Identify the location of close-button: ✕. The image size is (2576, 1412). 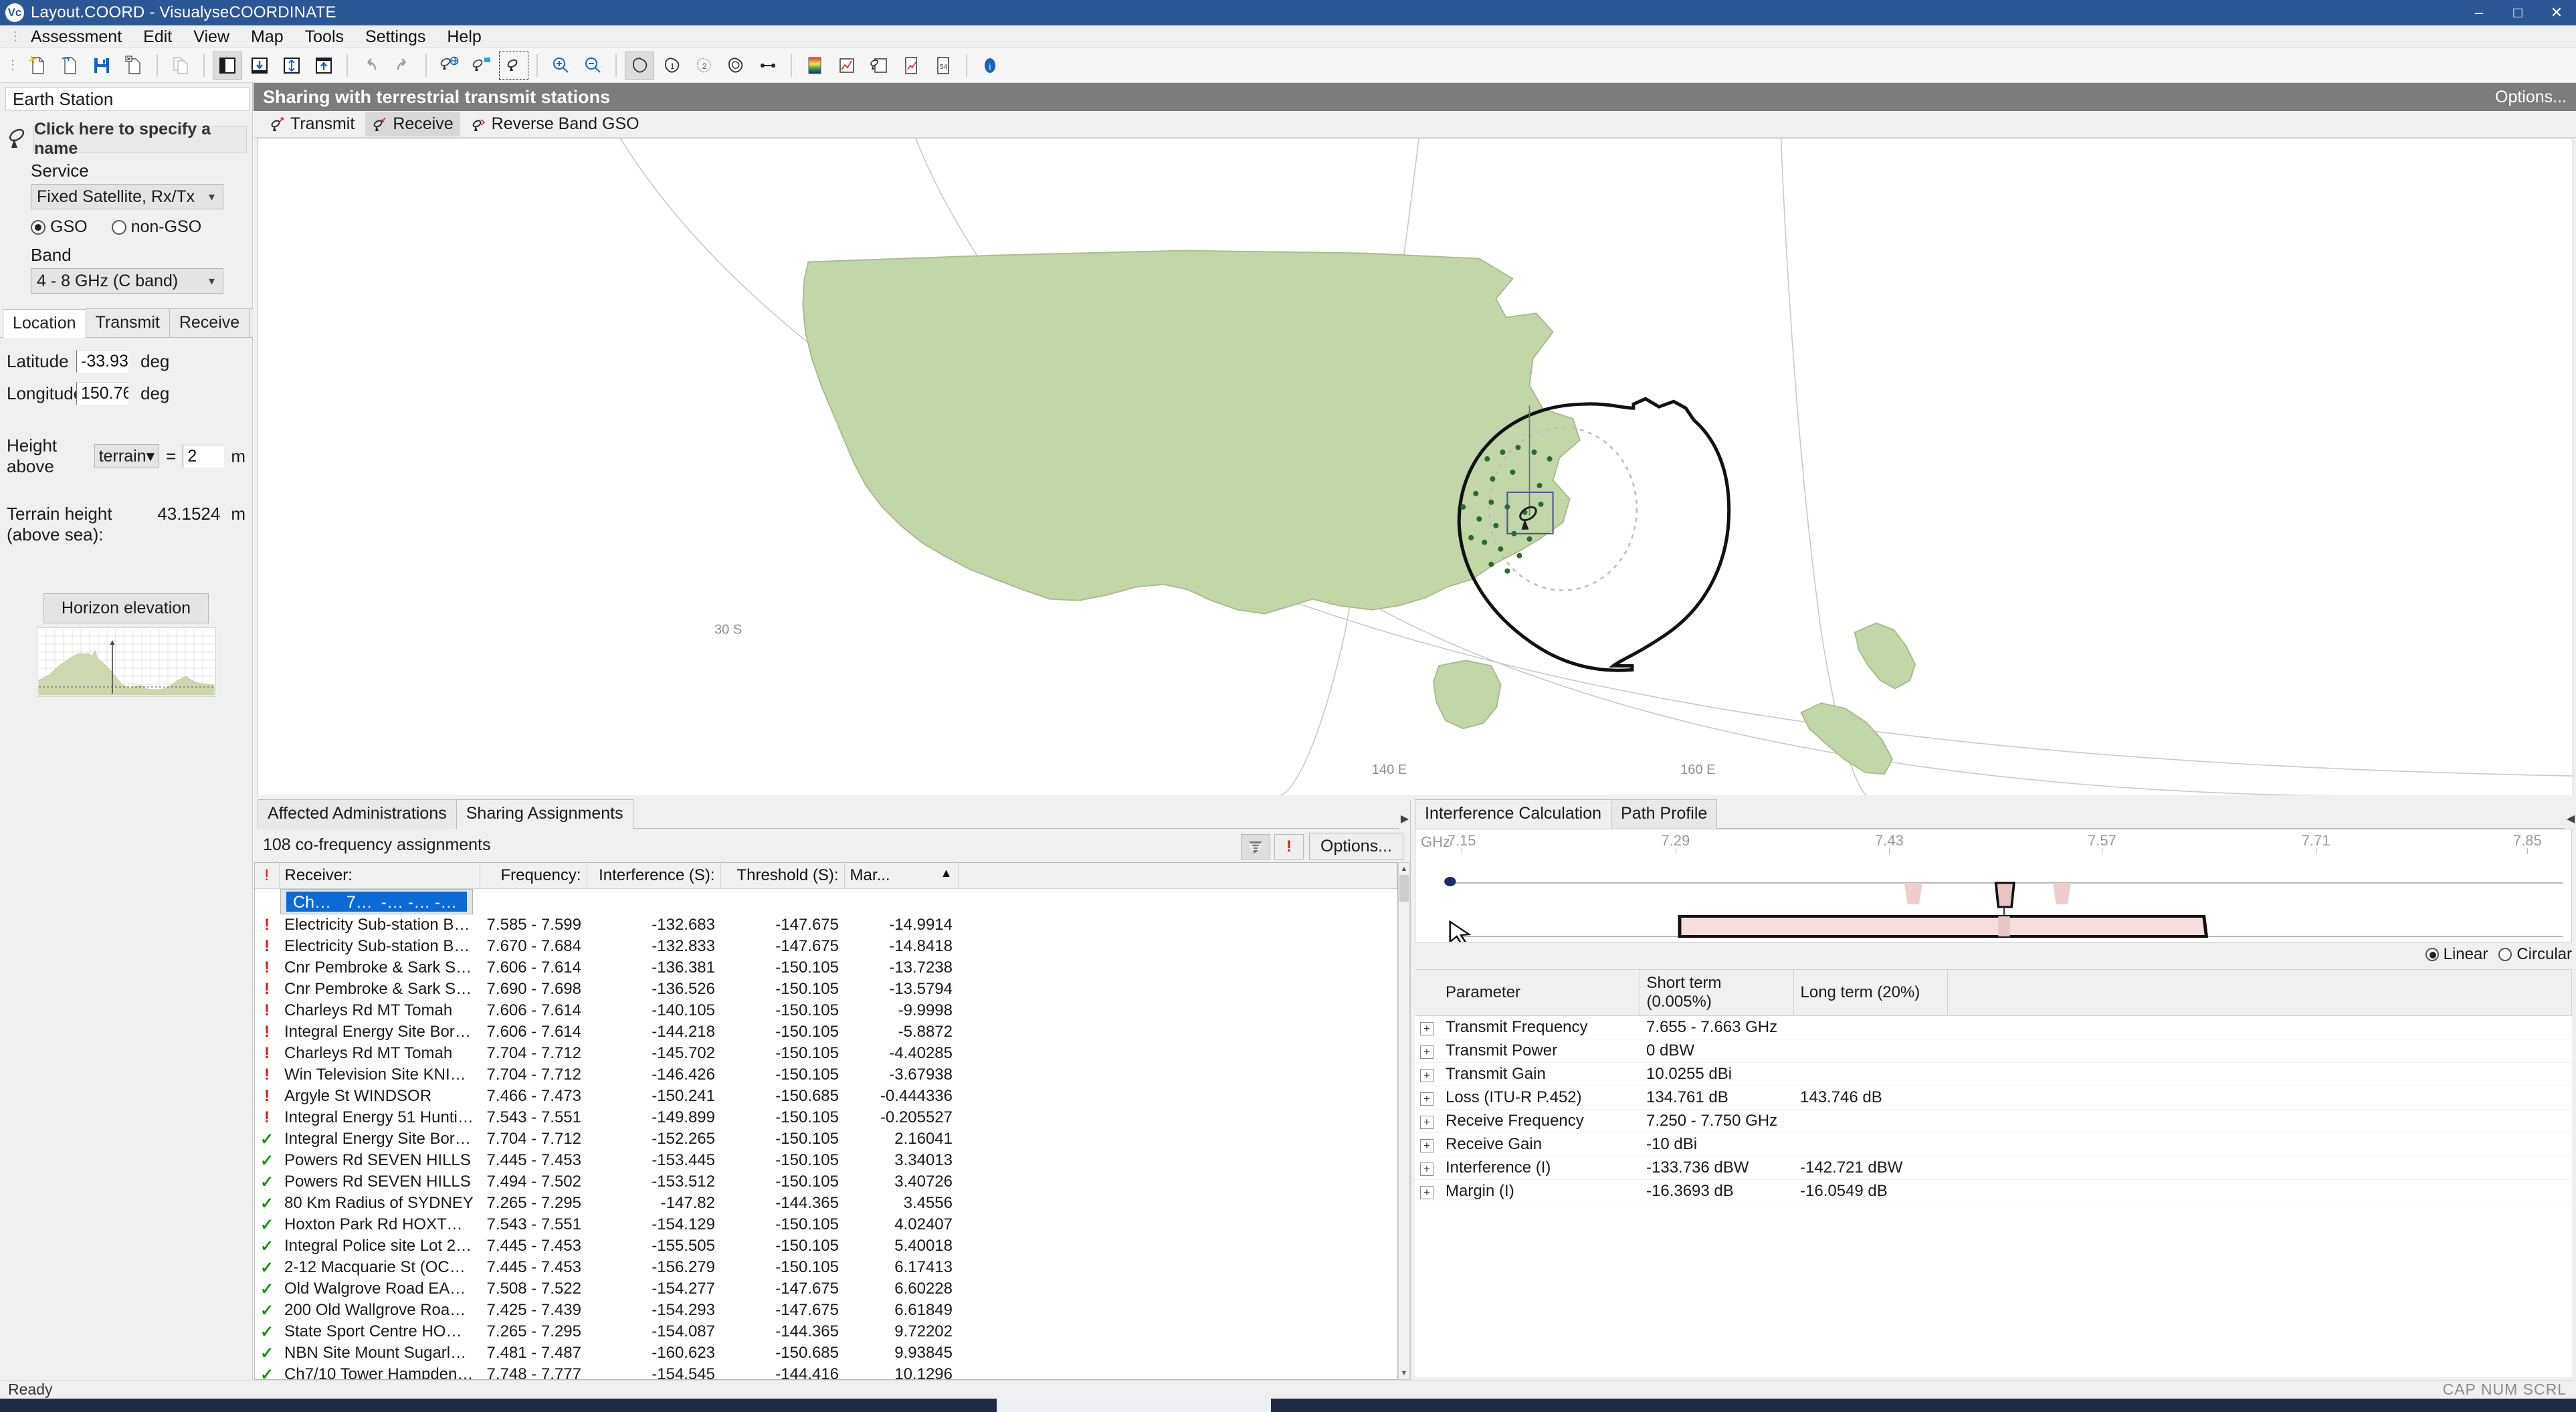
(2556, 12).